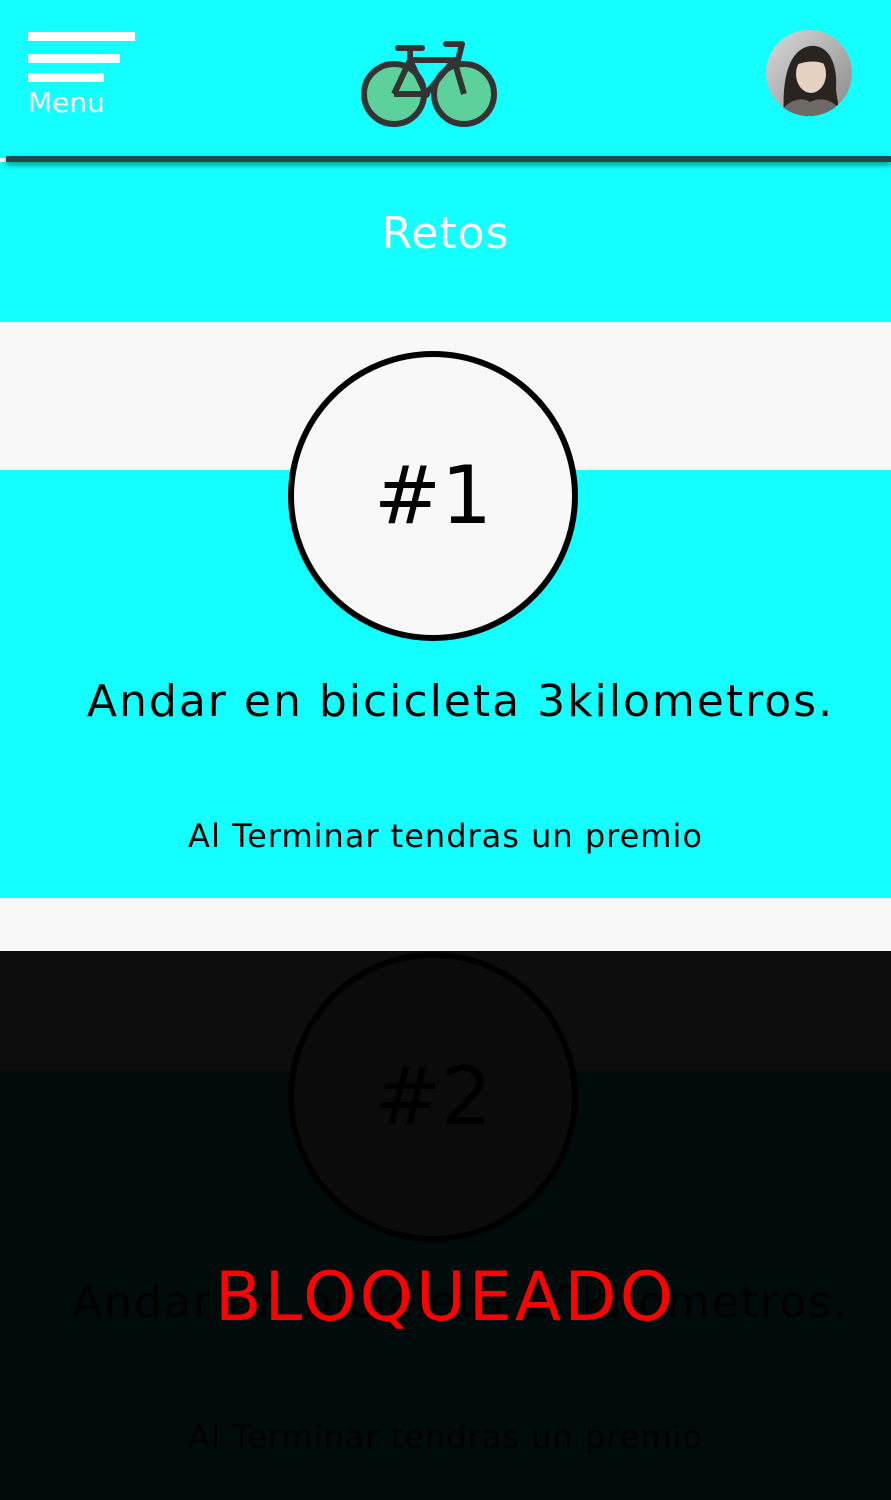 The width and height of the screenshot is (891, 1500). Describe the element at coordinates (460, 701) in the screenshot. I see `challenge-description: Andar en bicicleta 3kilometros.` at that location.